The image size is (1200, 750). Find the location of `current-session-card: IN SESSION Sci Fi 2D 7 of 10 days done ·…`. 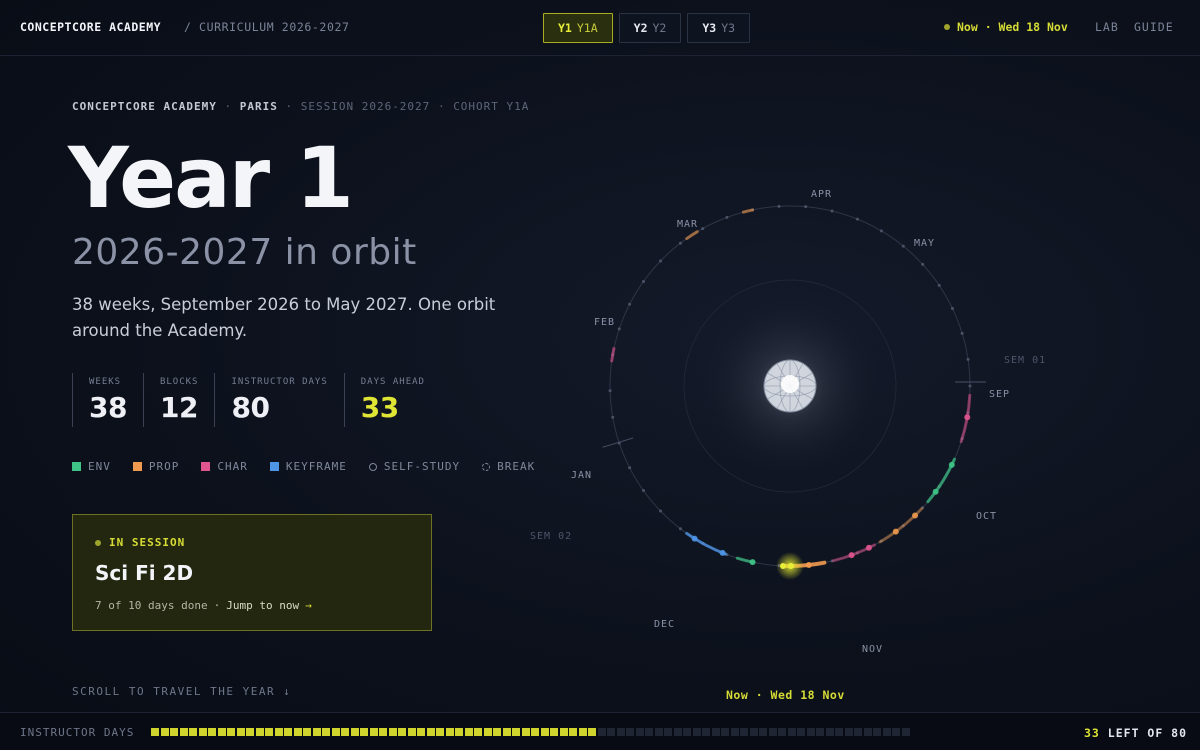

current-session-card: IN SESSION Sci Fi 2D 7 of 10 days done ·… is located at coordinates (252, 572).